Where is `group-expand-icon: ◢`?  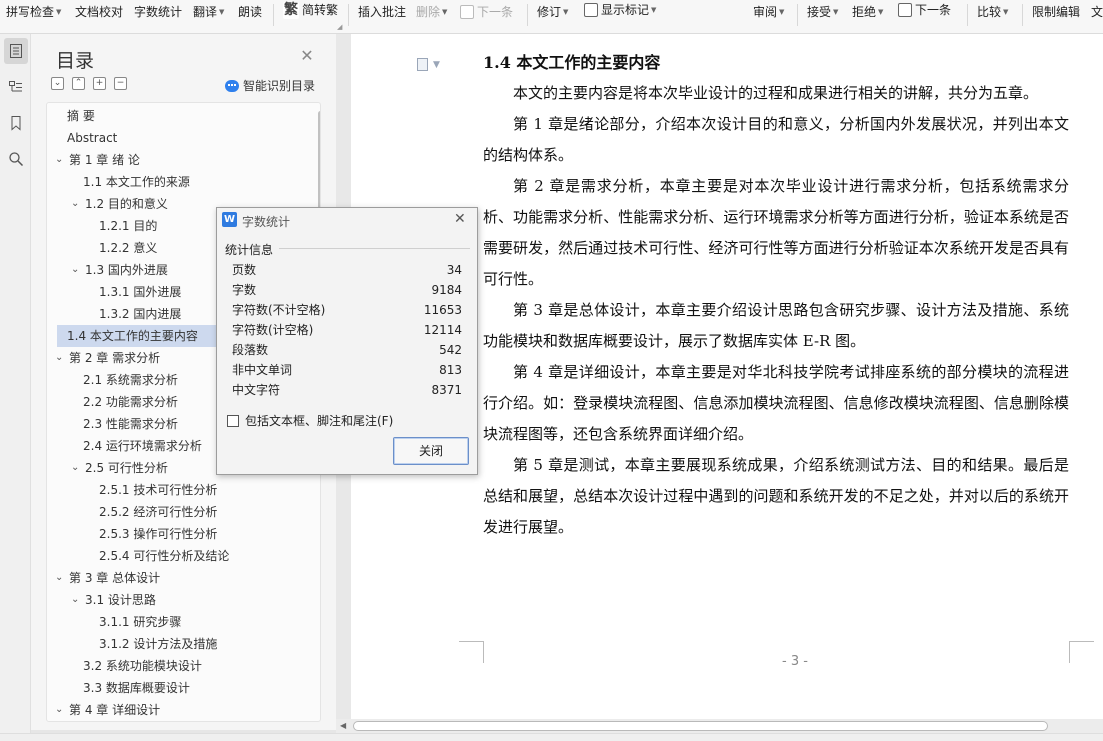 group-expand-icon: ◢ is located at coordinates (339, 27).